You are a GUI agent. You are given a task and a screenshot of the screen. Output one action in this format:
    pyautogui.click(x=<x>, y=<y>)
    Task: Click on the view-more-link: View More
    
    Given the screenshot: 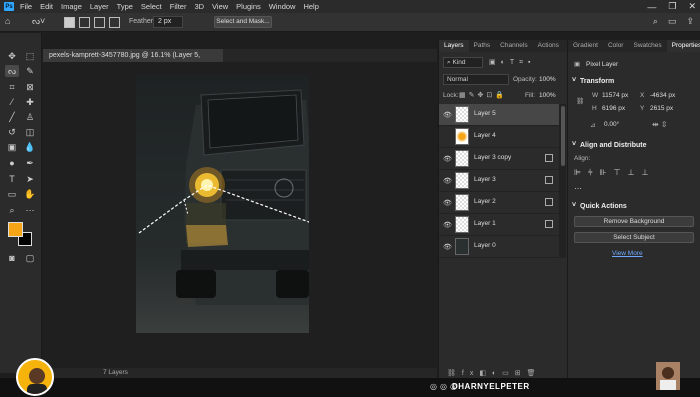 What is the action you would take?
    pyautogui.click(x=627, y=253)
    